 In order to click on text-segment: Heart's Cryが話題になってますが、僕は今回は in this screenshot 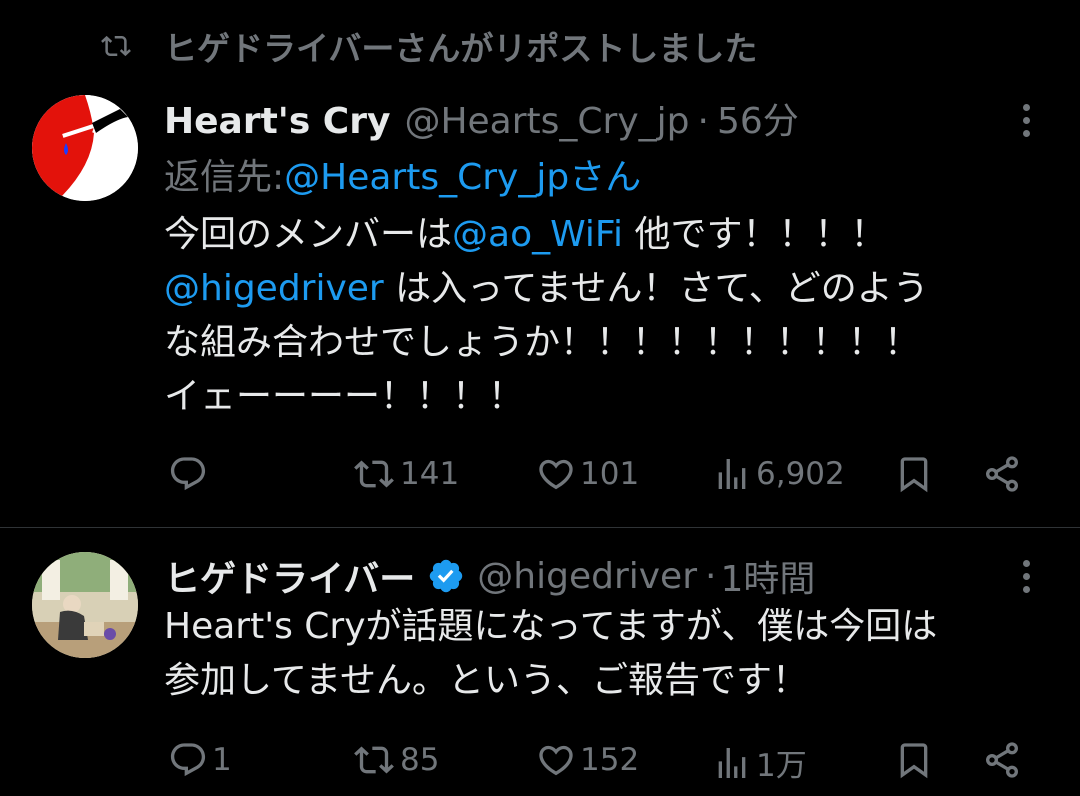, I will do `click(551, 626)`.